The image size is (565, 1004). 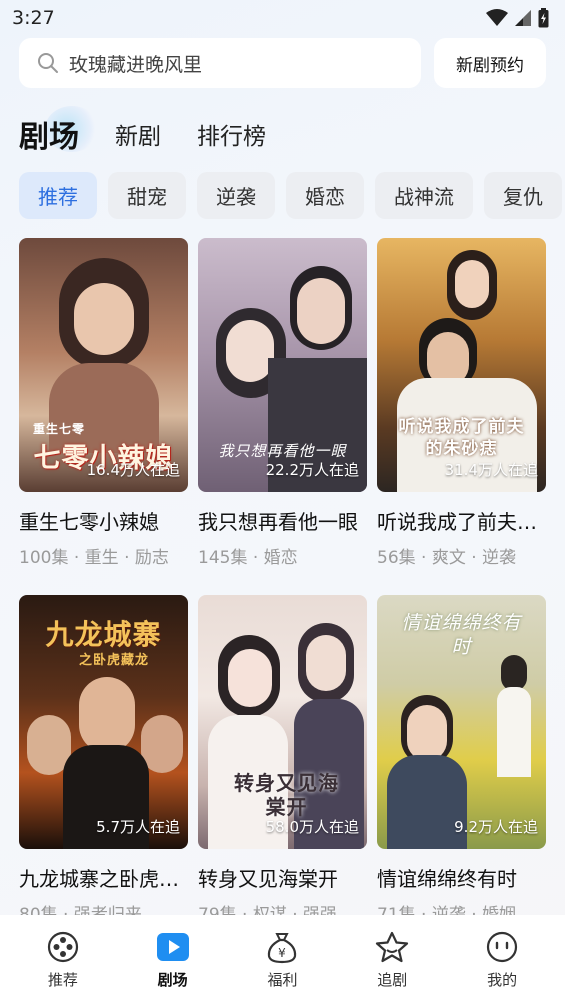 What do you see at coordinates (63, 966) in the screenshot?
I see `nav-recommend: 推荐` at bounding box center [63, 966].